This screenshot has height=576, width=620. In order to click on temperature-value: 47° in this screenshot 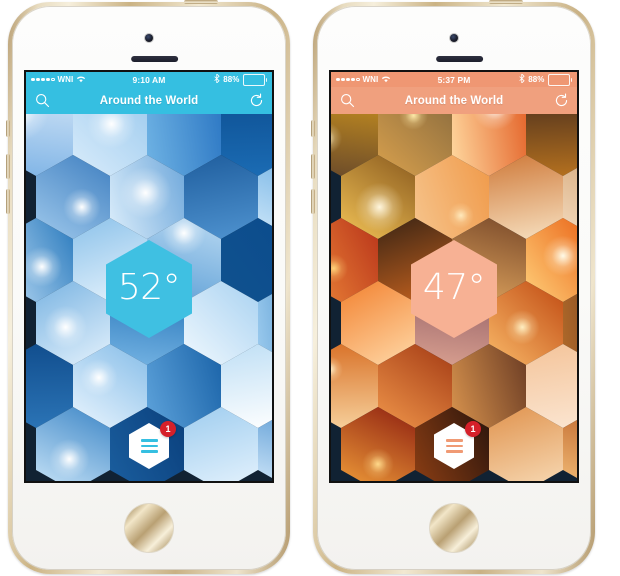, I will do `click(454, 287)`.